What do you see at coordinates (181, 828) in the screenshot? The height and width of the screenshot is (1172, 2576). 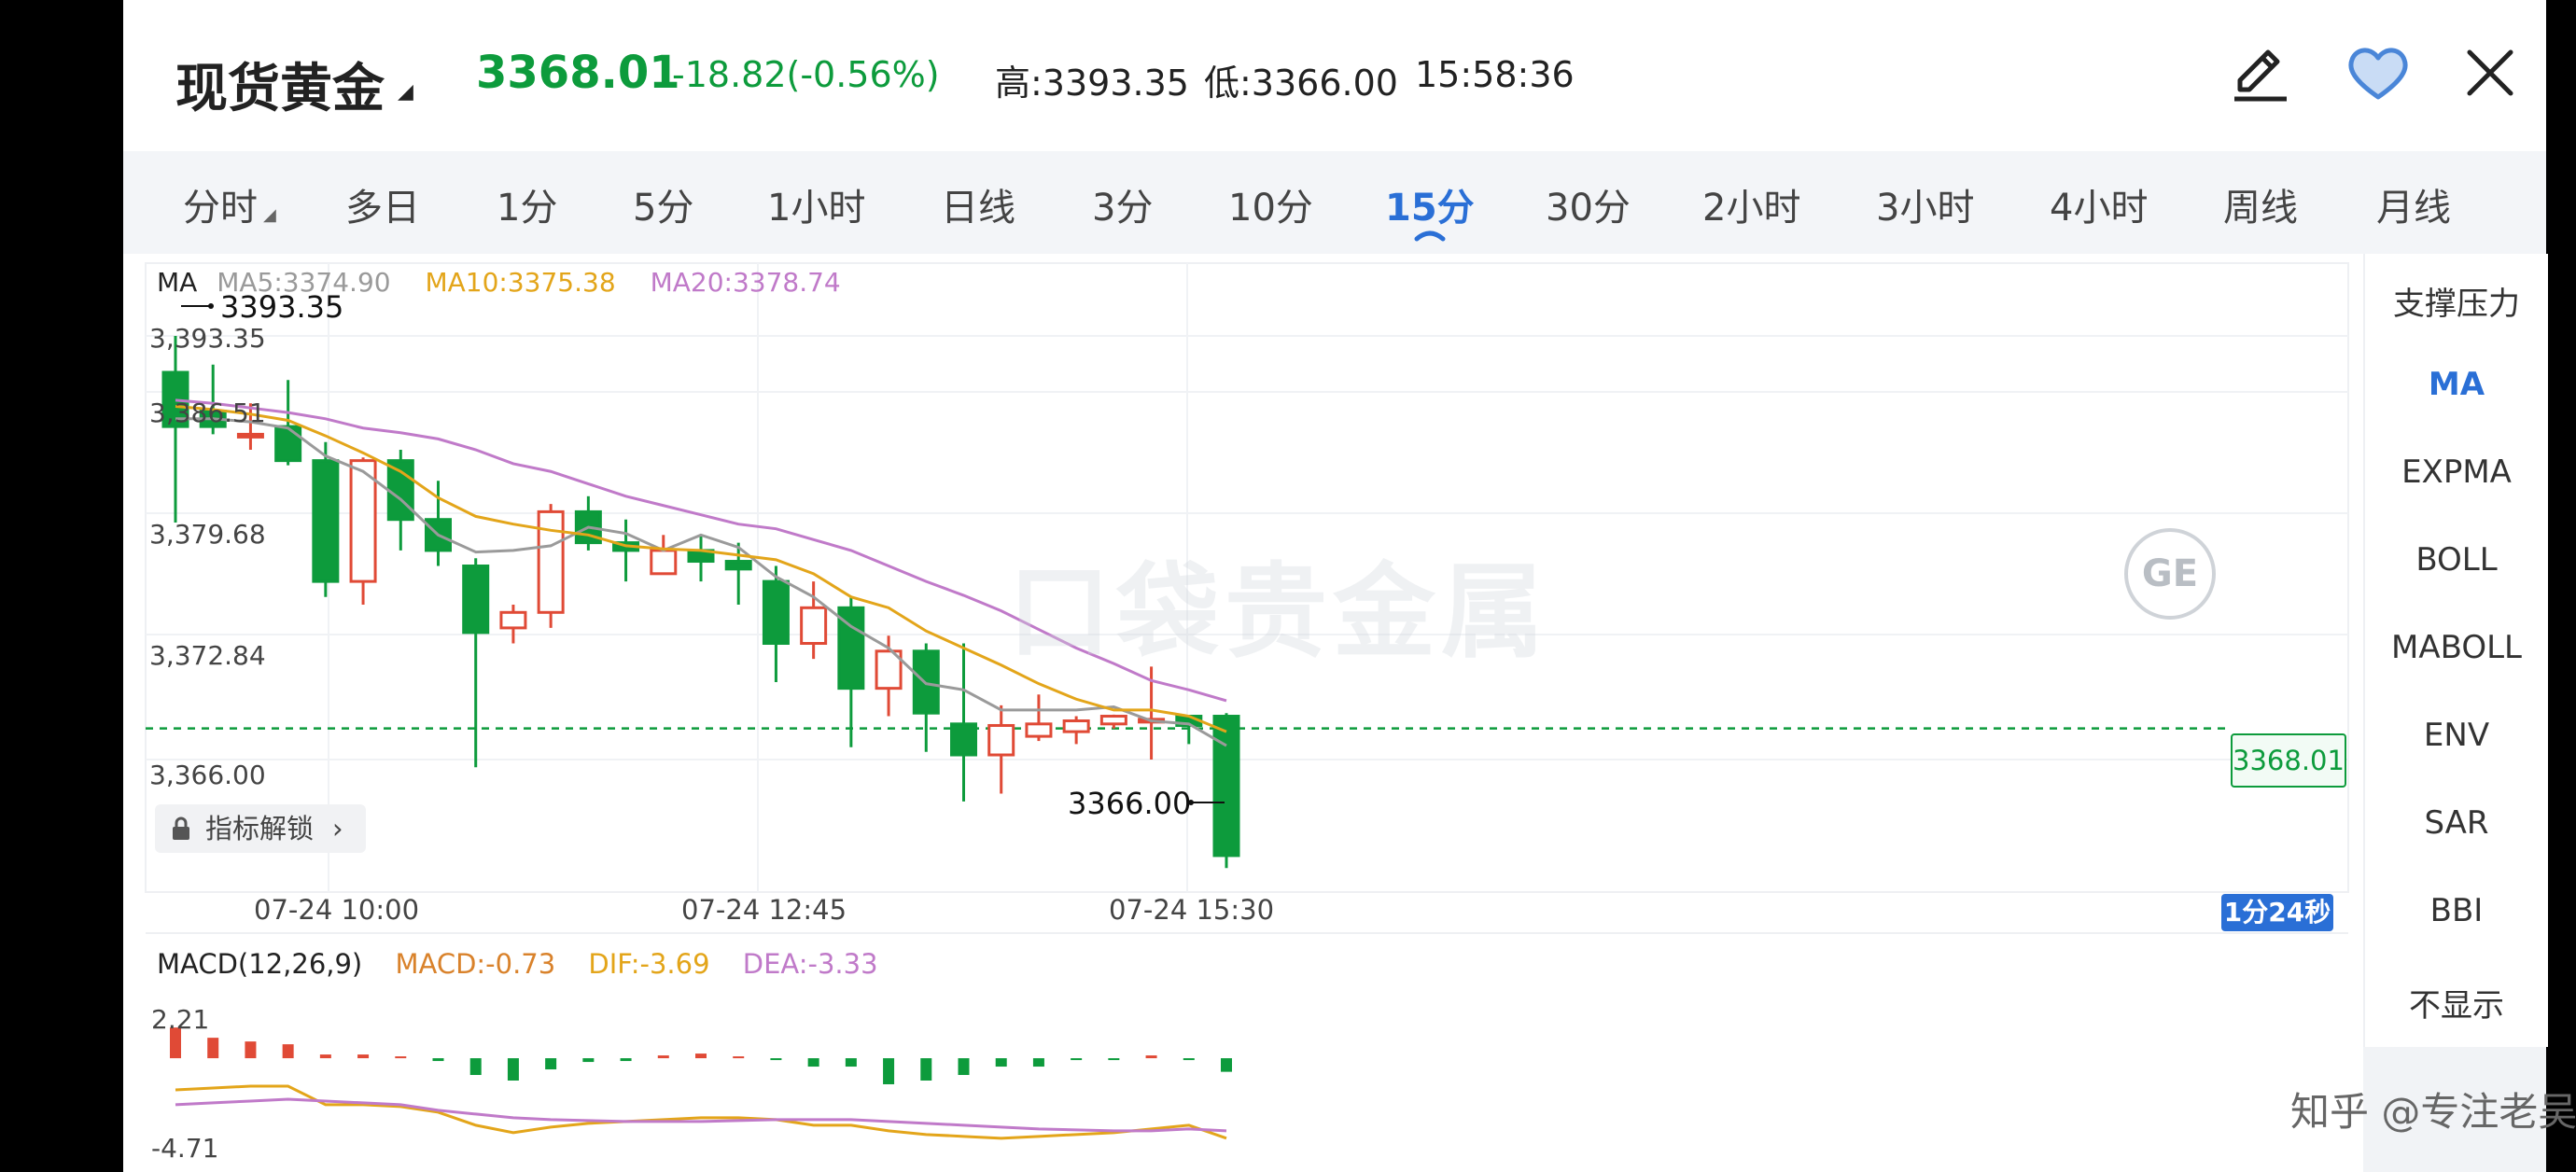 I see `lock-icon` at bounding box center [181, 828].